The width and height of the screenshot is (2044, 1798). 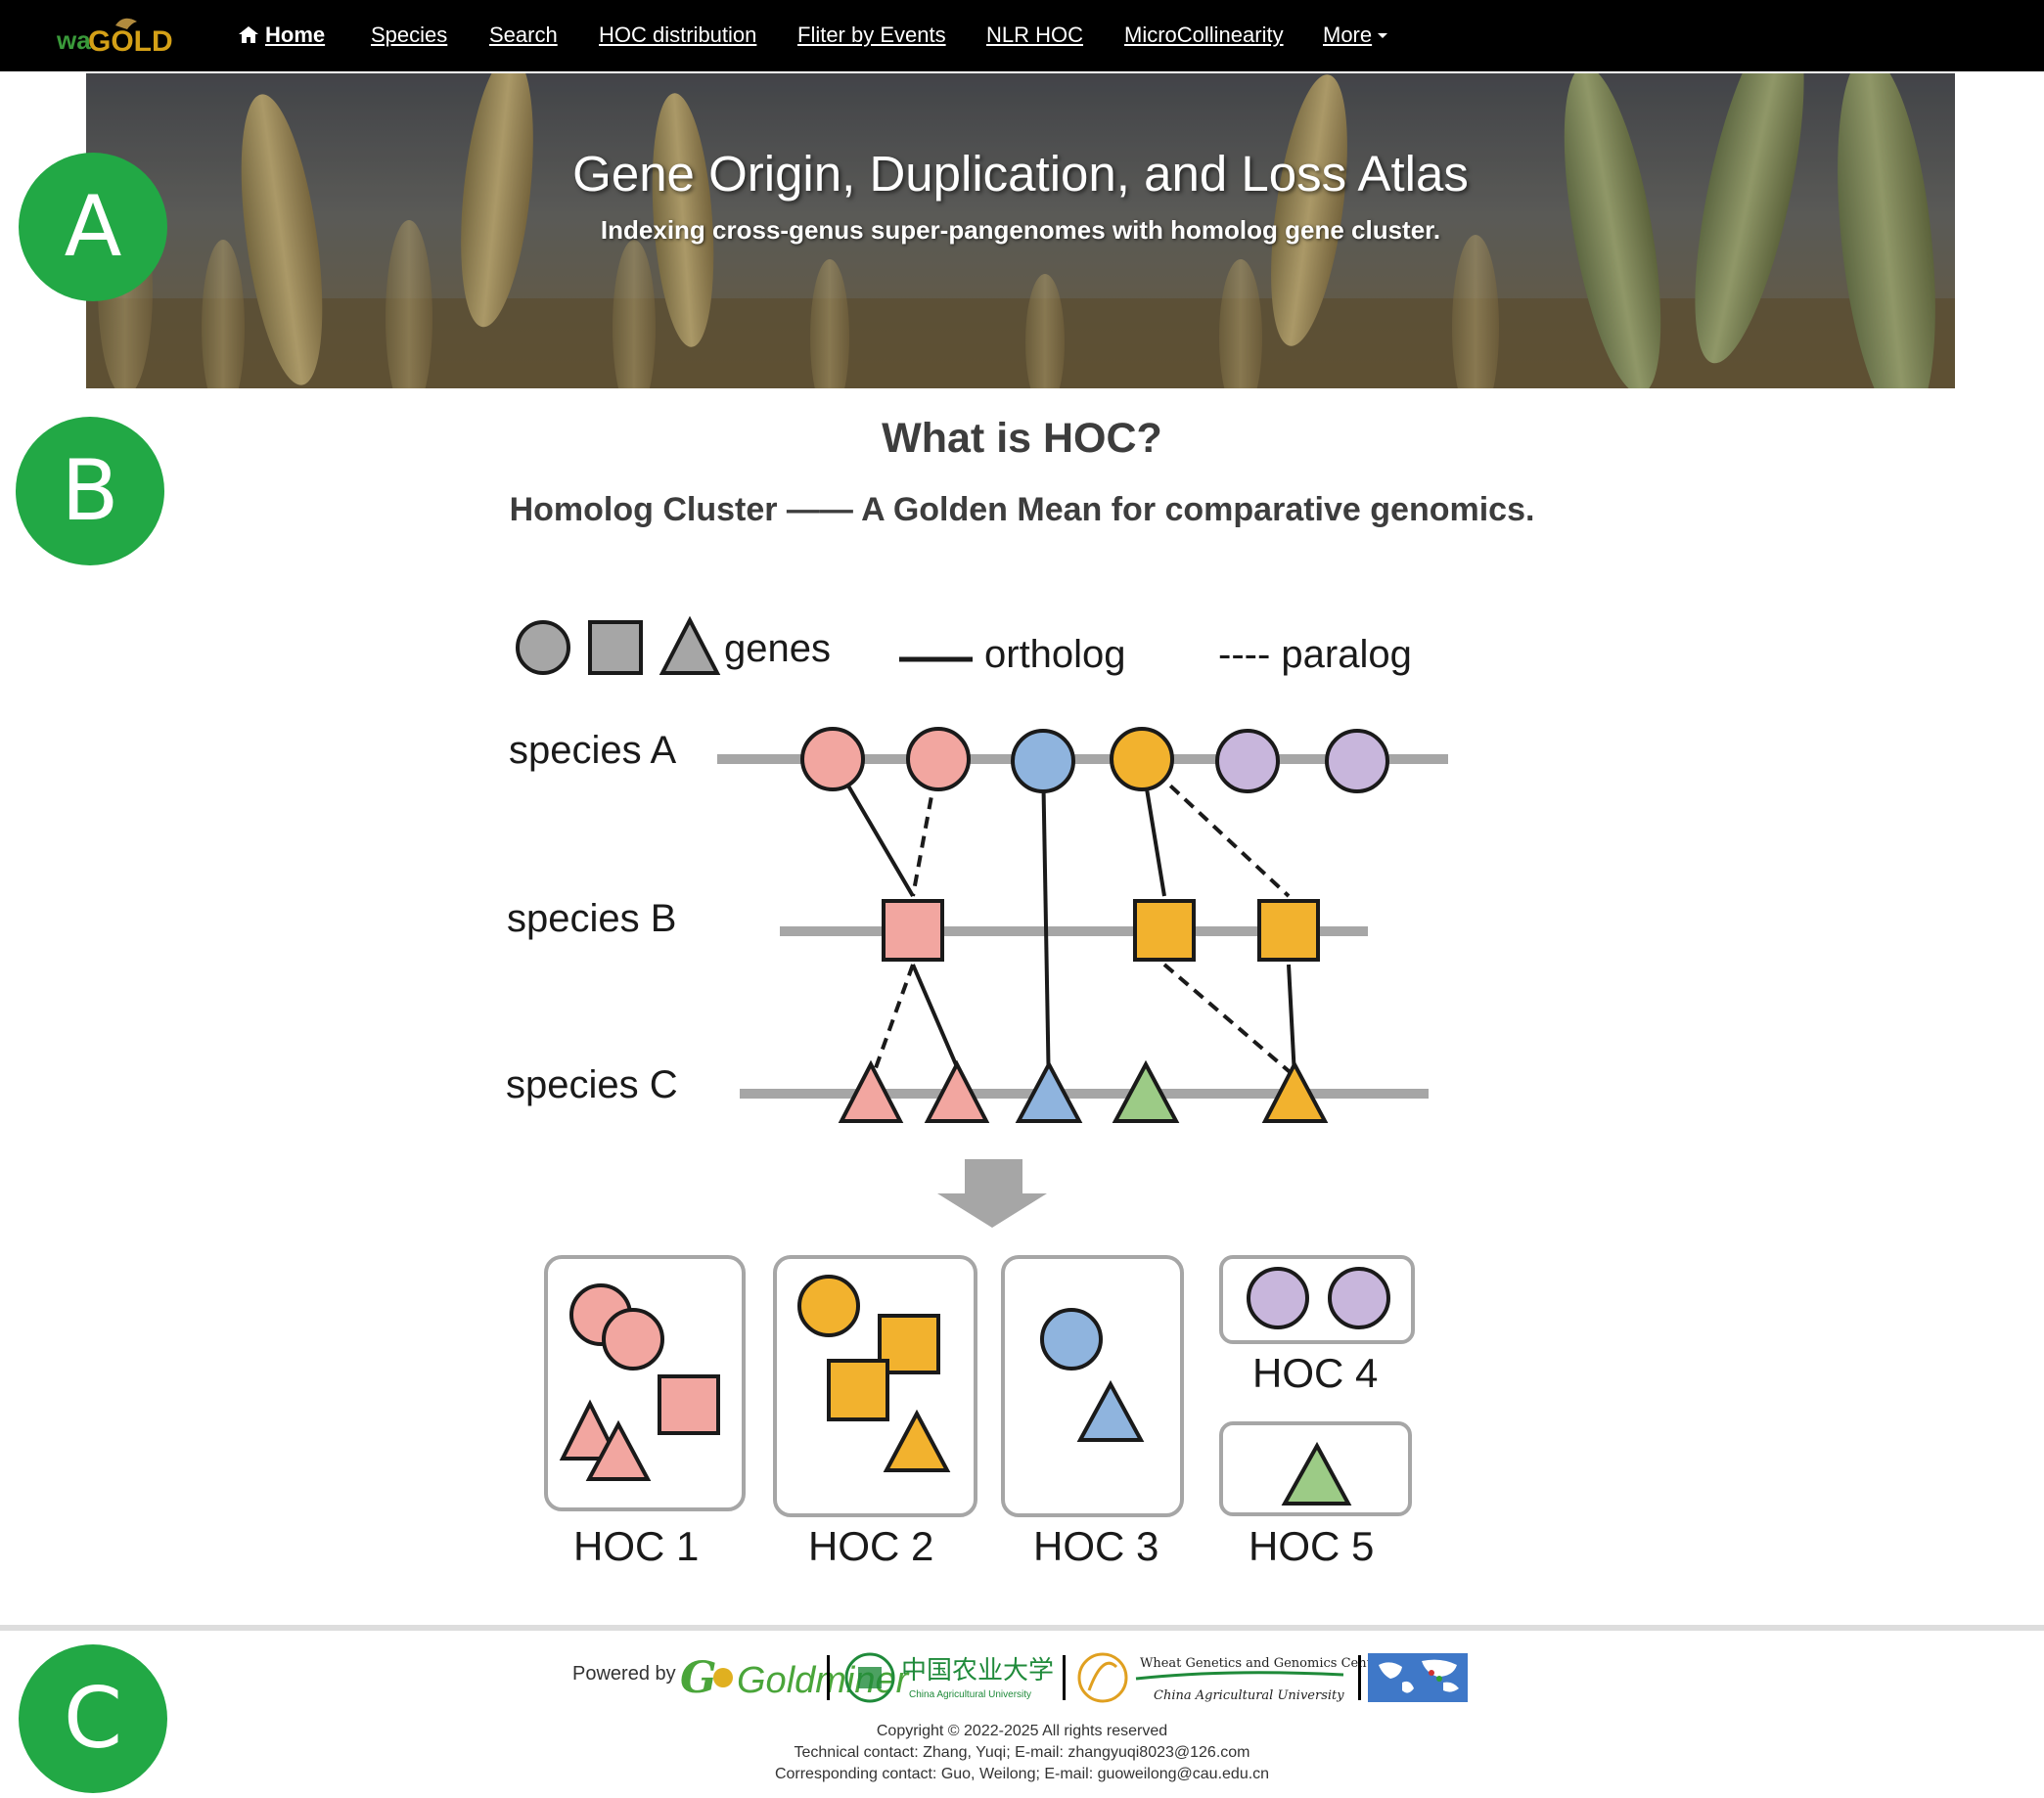 What do you see at coordinates (870, 1546) in the screenshot?
I see `hoc2-label: HOC 2` at bounding box center [870, 1546].